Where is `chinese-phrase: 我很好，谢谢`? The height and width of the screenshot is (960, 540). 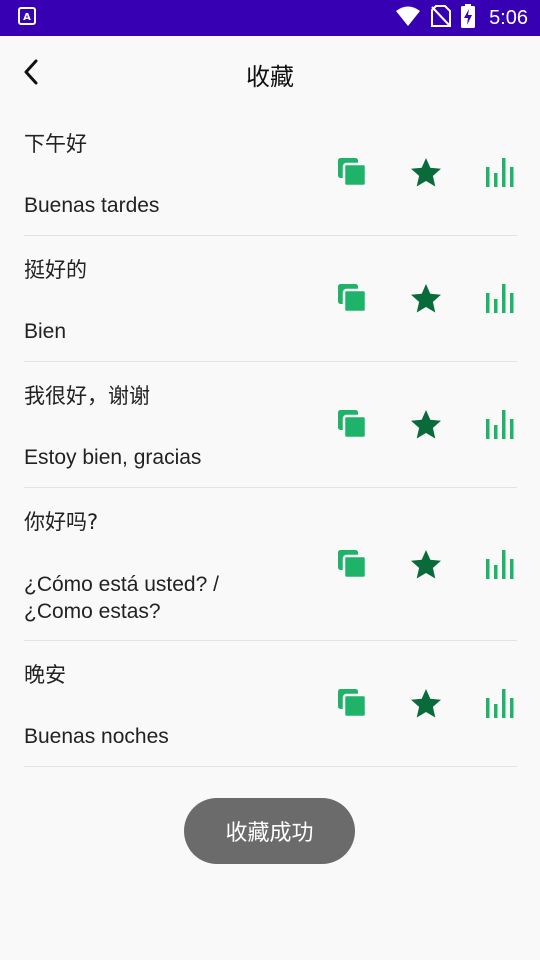
chinese-phrase: 我很好，谢谢 is located at coordinates (87, 396).